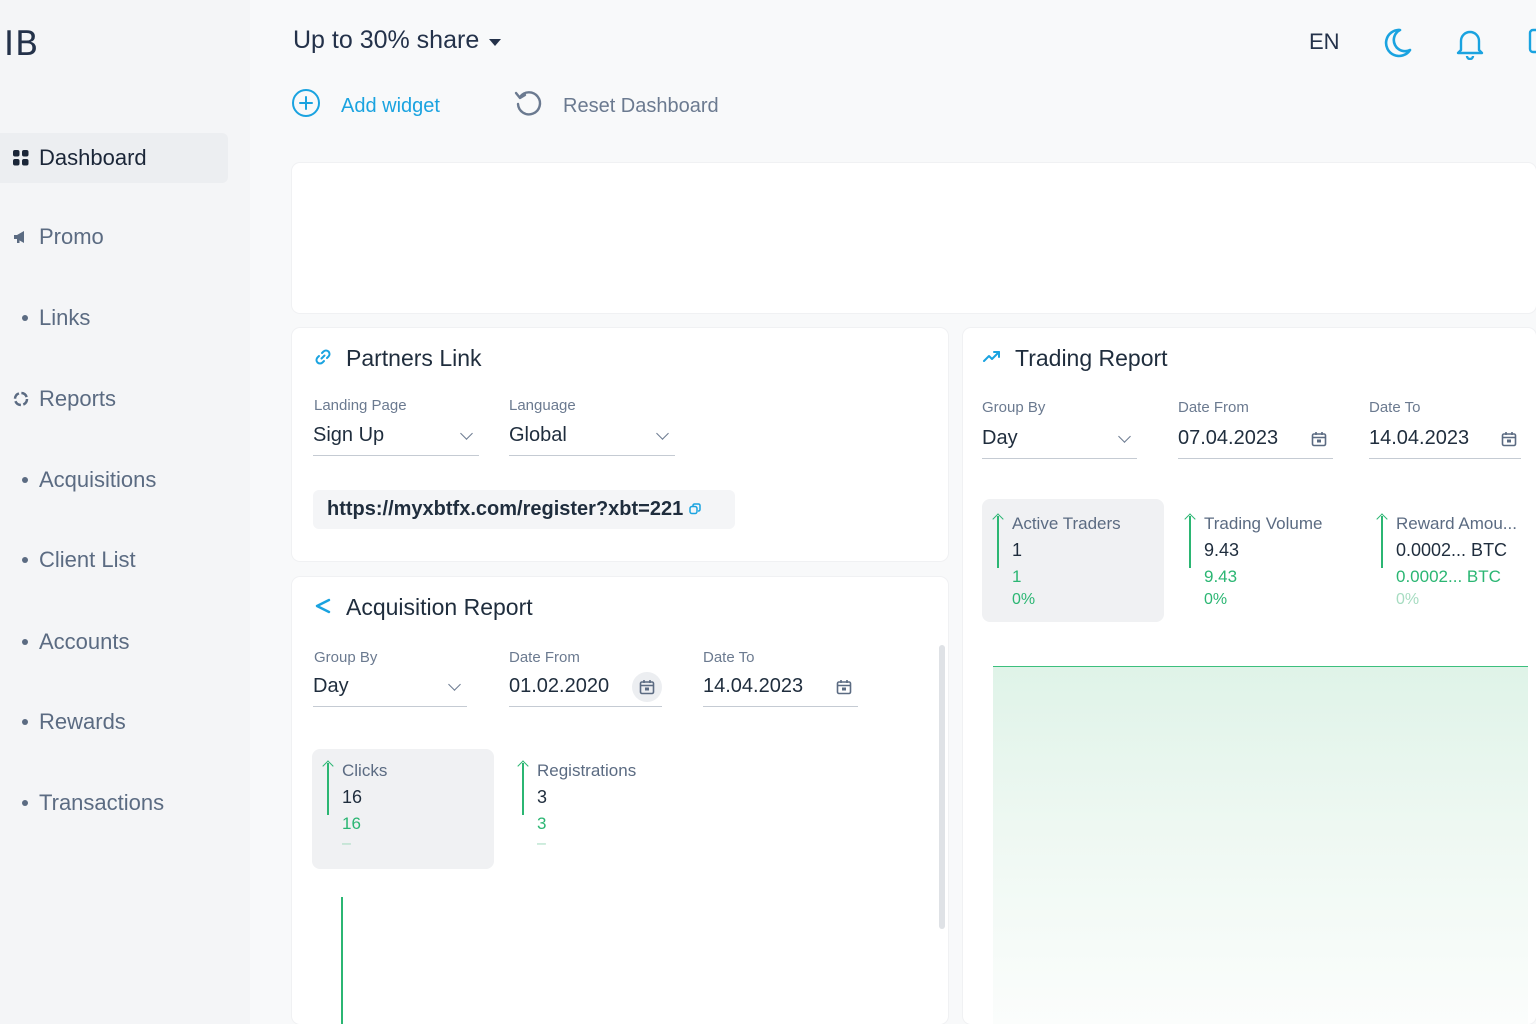  What do you see at coordinates (528, 106) in the screenshot?
I see `reset-icon` at bounding box center [528, 106].